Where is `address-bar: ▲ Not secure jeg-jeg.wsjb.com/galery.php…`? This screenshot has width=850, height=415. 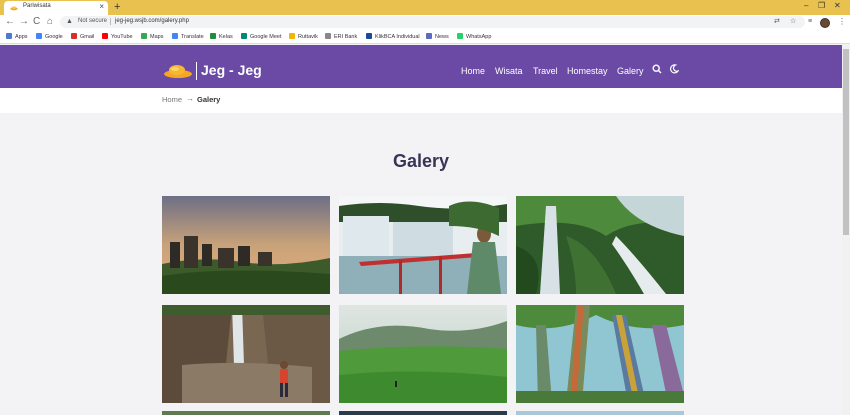 address-bar: ▲ Not secure jeg-jeg.wsjb.com/galery.php… is located at coordinates (432, 22).